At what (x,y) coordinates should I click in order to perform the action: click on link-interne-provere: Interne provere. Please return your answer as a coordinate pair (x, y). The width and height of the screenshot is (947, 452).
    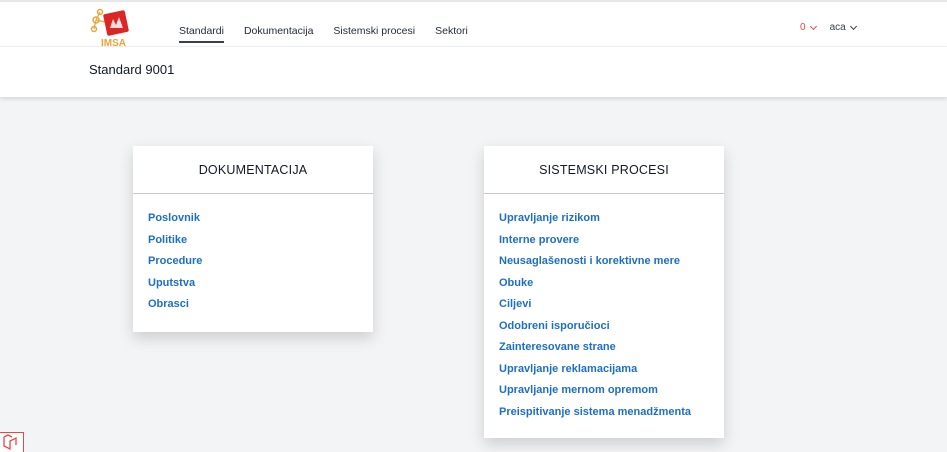
    Looking at the image, I should click on (604, 241).